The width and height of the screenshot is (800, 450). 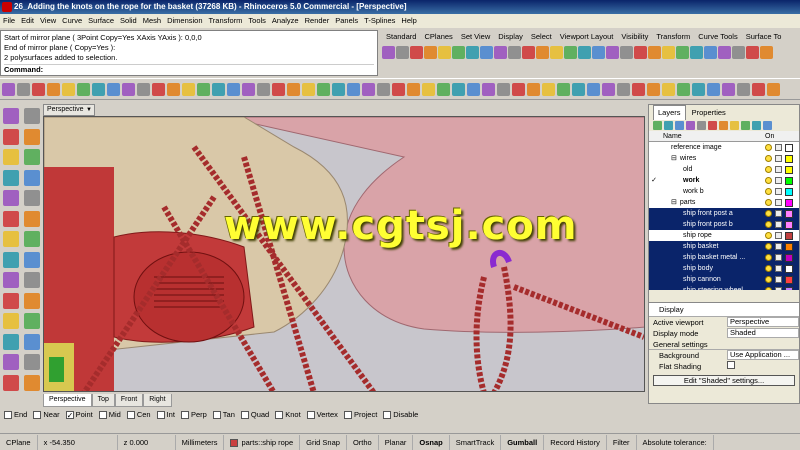 What do you see at coordinates (764, 37) in the screenshot?
I see `tab-surface-to: Surface To` at bounding box center [764, 37].